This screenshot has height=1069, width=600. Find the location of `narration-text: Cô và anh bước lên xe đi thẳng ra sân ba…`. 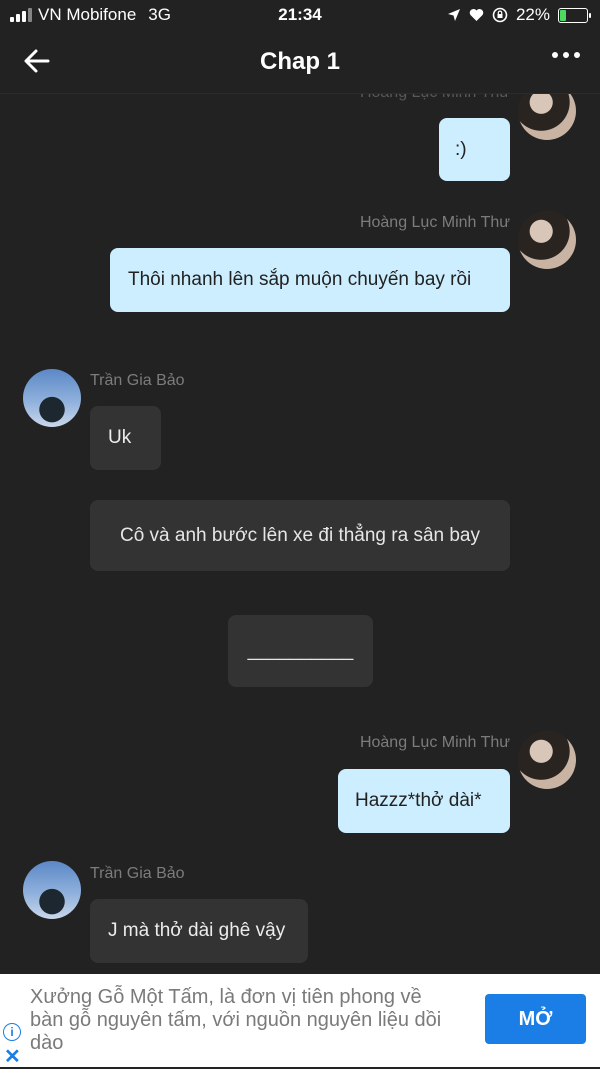

narration-text: Cô và anh bước lên xe đi thẳng ra sân ba… is located at coordinates (299, 535).